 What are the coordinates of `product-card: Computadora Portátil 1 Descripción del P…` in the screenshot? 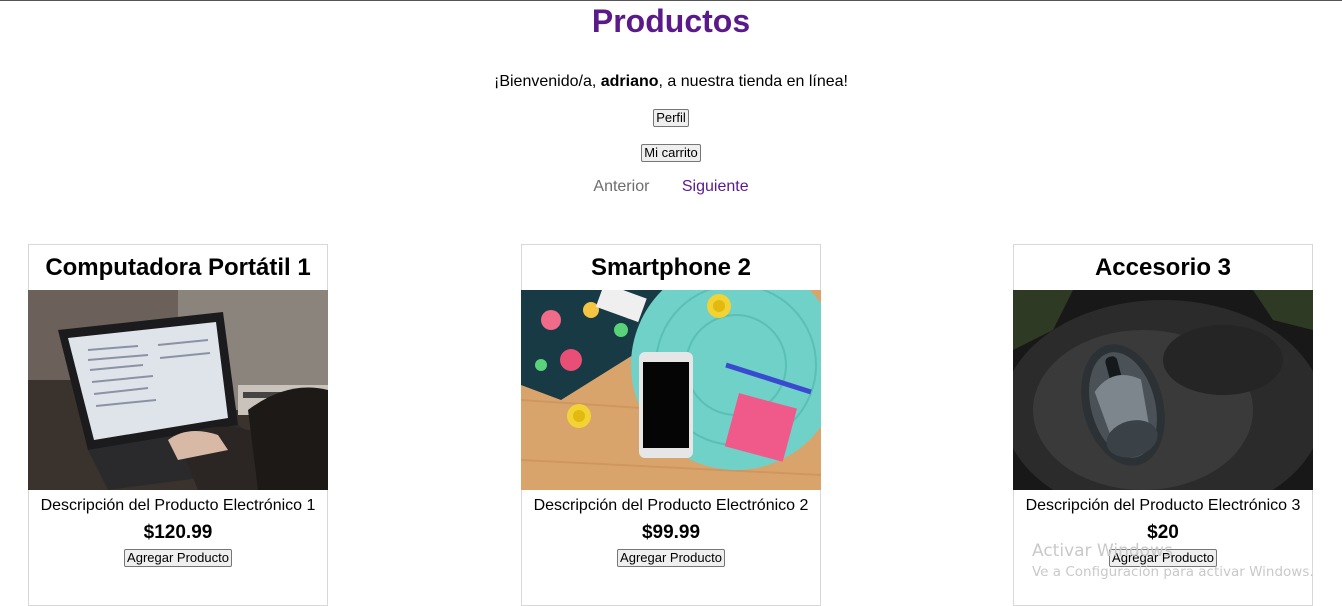 It's located at (178, 425).